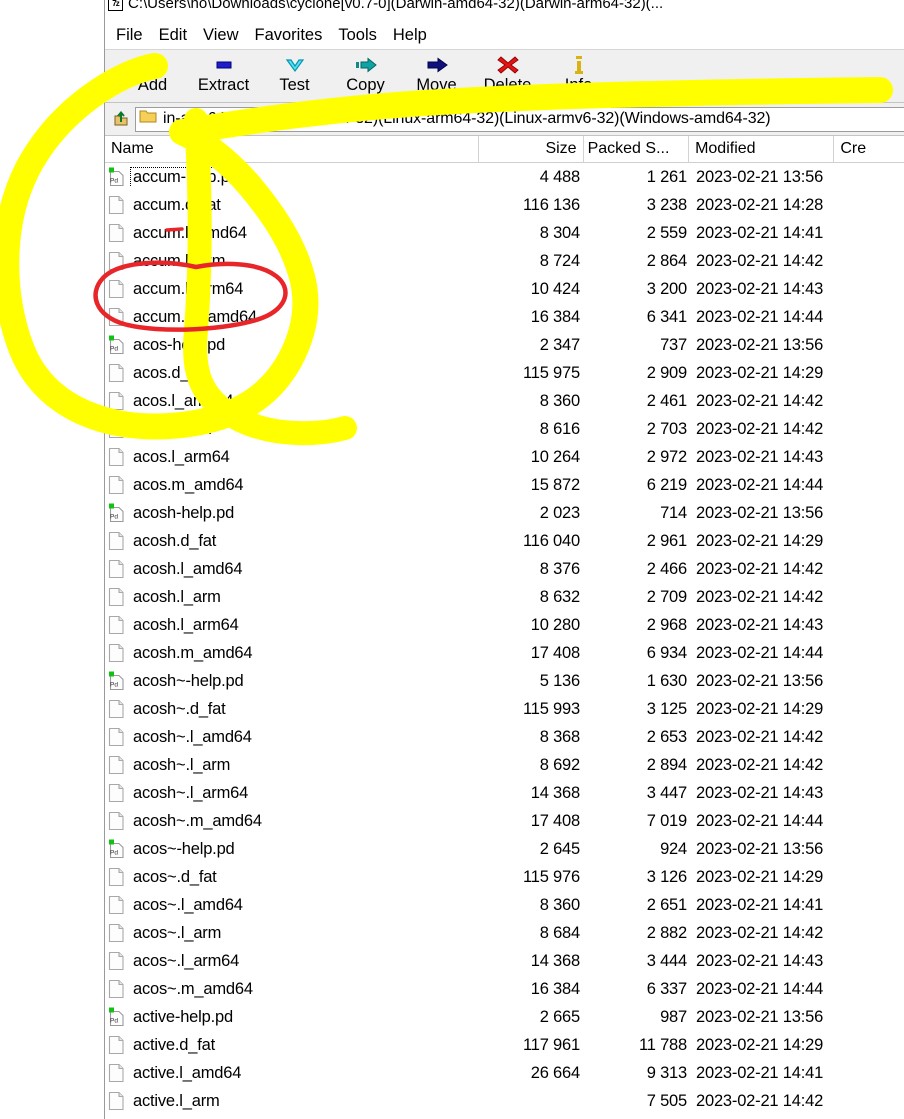 Image resolution: width=904 pixels, height=1119 pixels. I want to click on file-name-cell: active.l_amd64, so click(293, 1073).